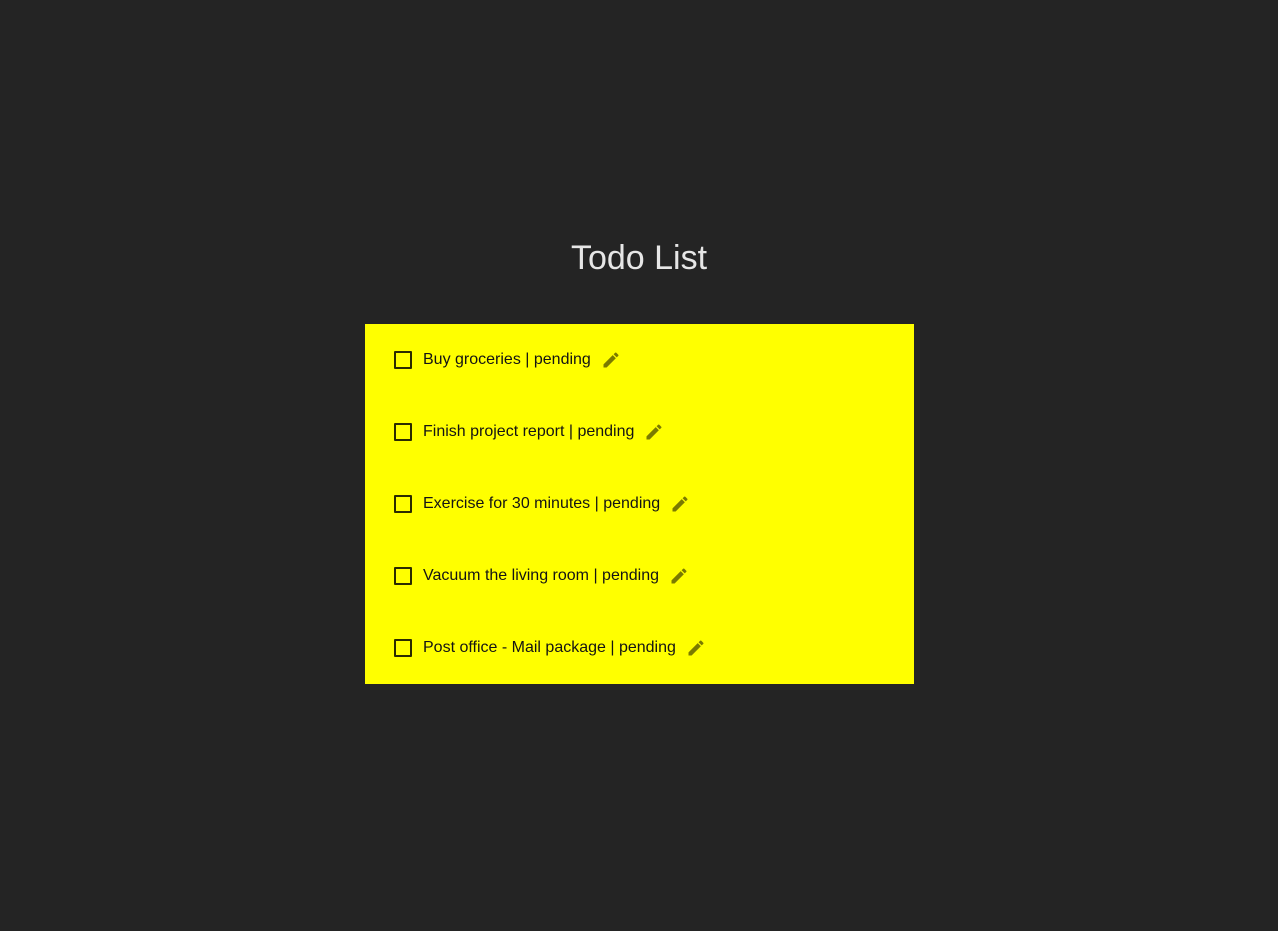 The width and height of the screenshot is (1278, 931). I want to click on todo-label: Finish project report | pending, so click(529, 431).